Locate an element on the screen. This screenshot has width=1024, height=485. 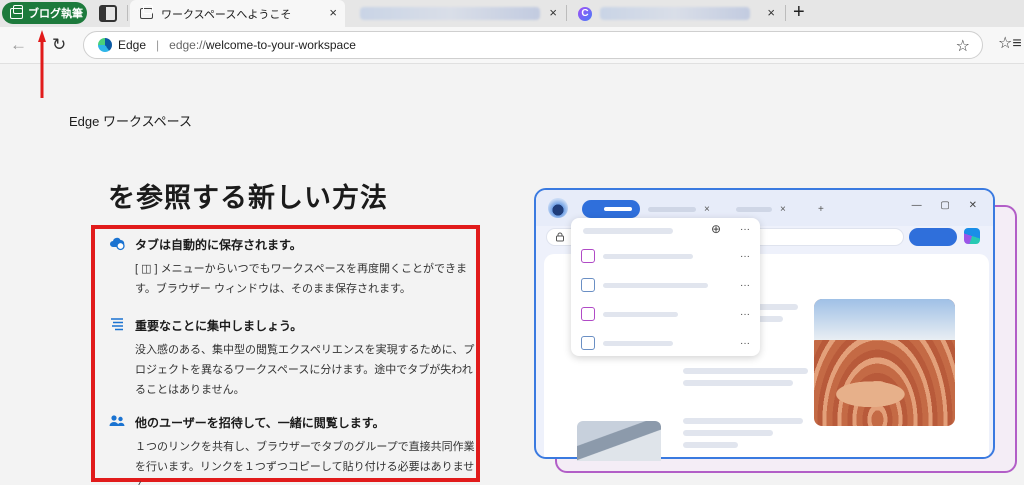
tab-blurred-2: C × is located at coordinates (675, 13).